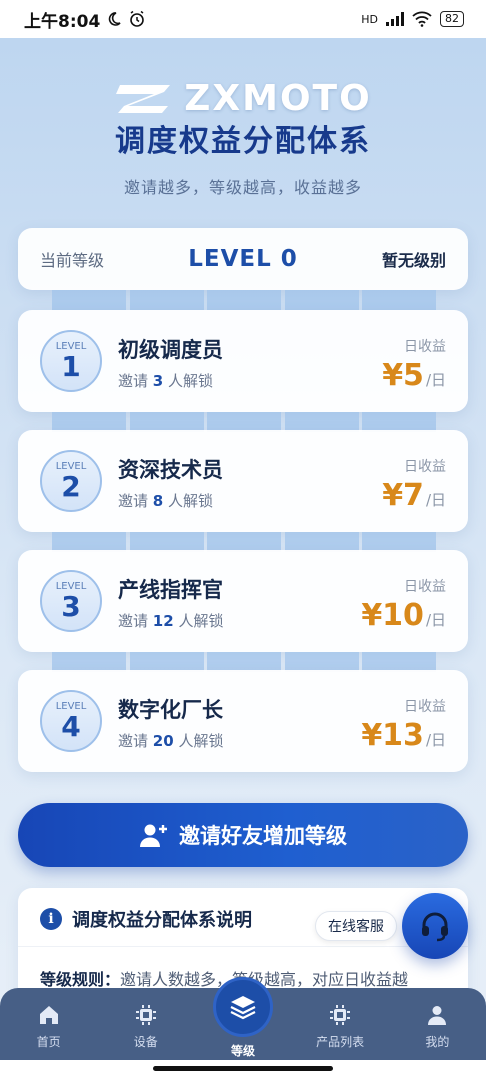  Describe the element at coordinates (243, 361) in the screenshot. I see `level-card-1: LEVEL 1 初级调度员 邀请 3 人解锁 日收益 ¥5 /日` at that location.